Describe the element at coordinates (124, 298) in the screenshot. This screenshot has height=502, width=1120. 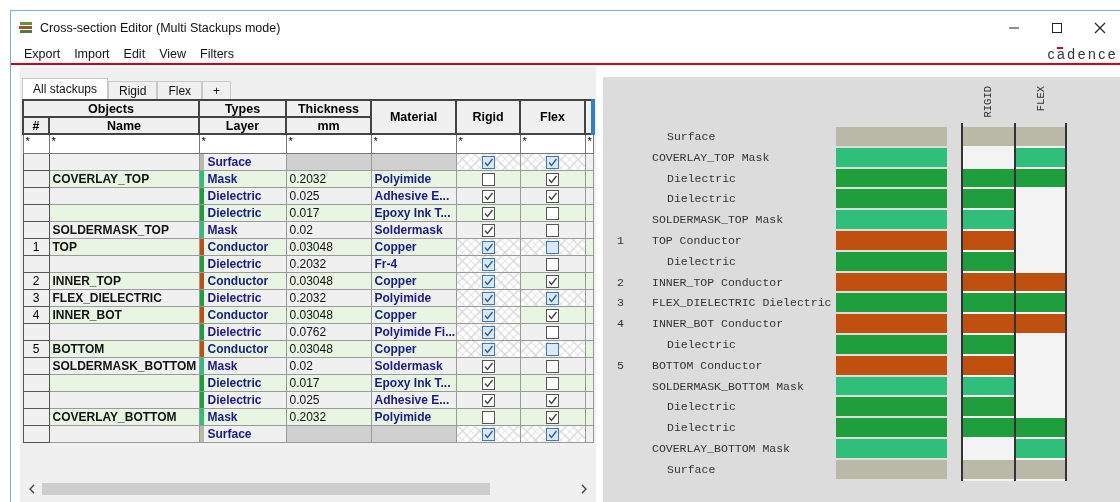
I see `layer-name: FLEX_DIELECTRIC` at that location.